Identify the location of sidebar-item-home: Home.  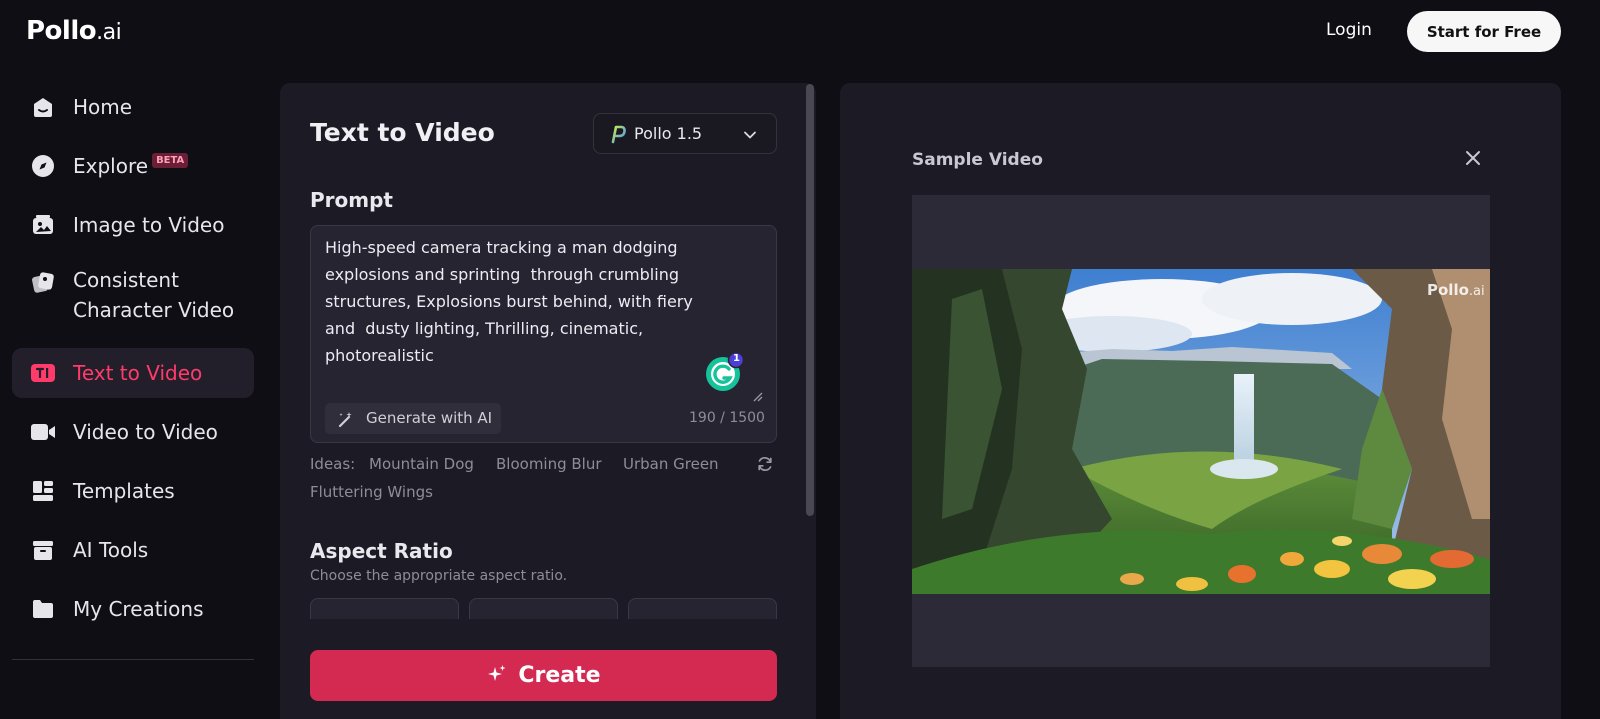
(133, 107).